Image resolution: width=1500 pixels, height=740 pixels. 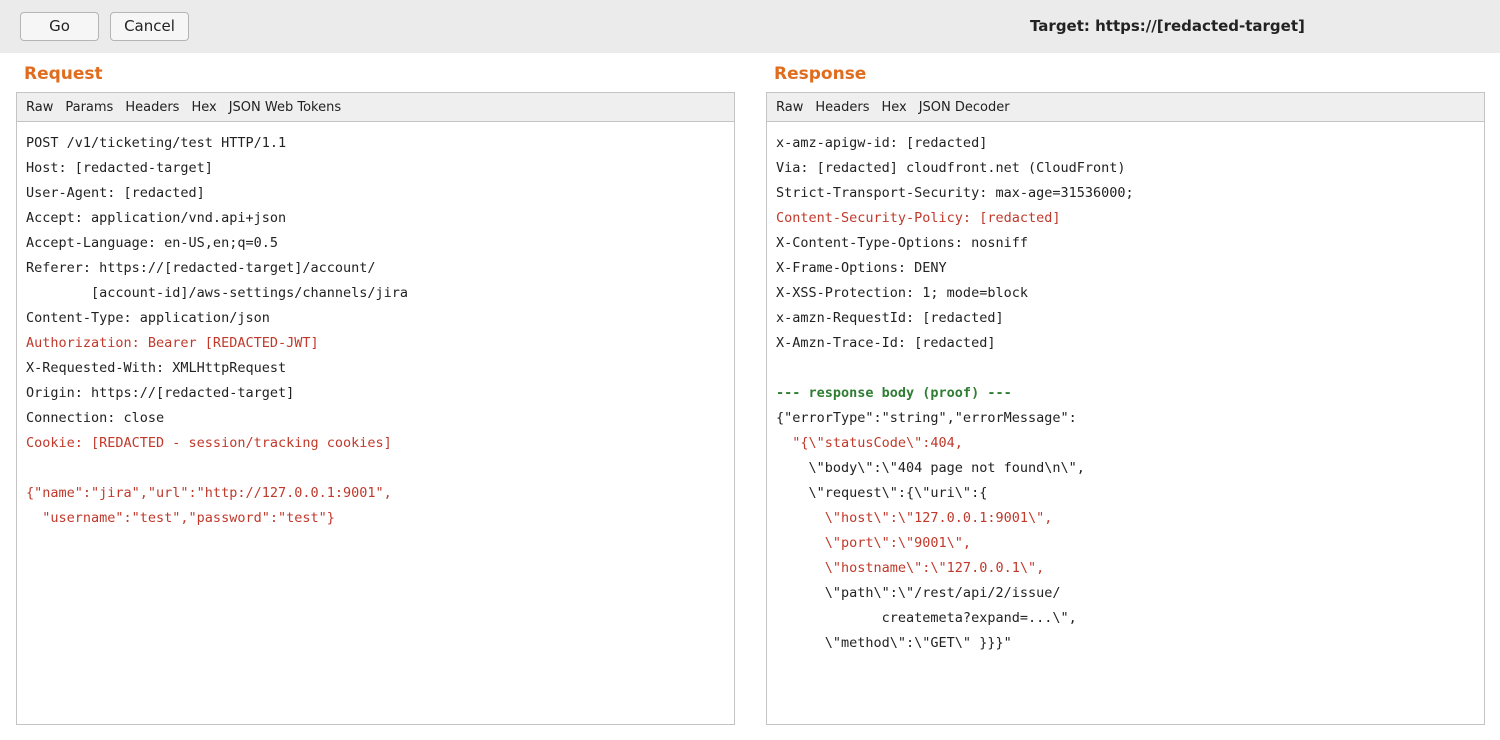 What do you see at coordinates (926, 618) in the screenshot?
I see `code-line: createmeta?expand=...\",` at bounding box center [926, 618].